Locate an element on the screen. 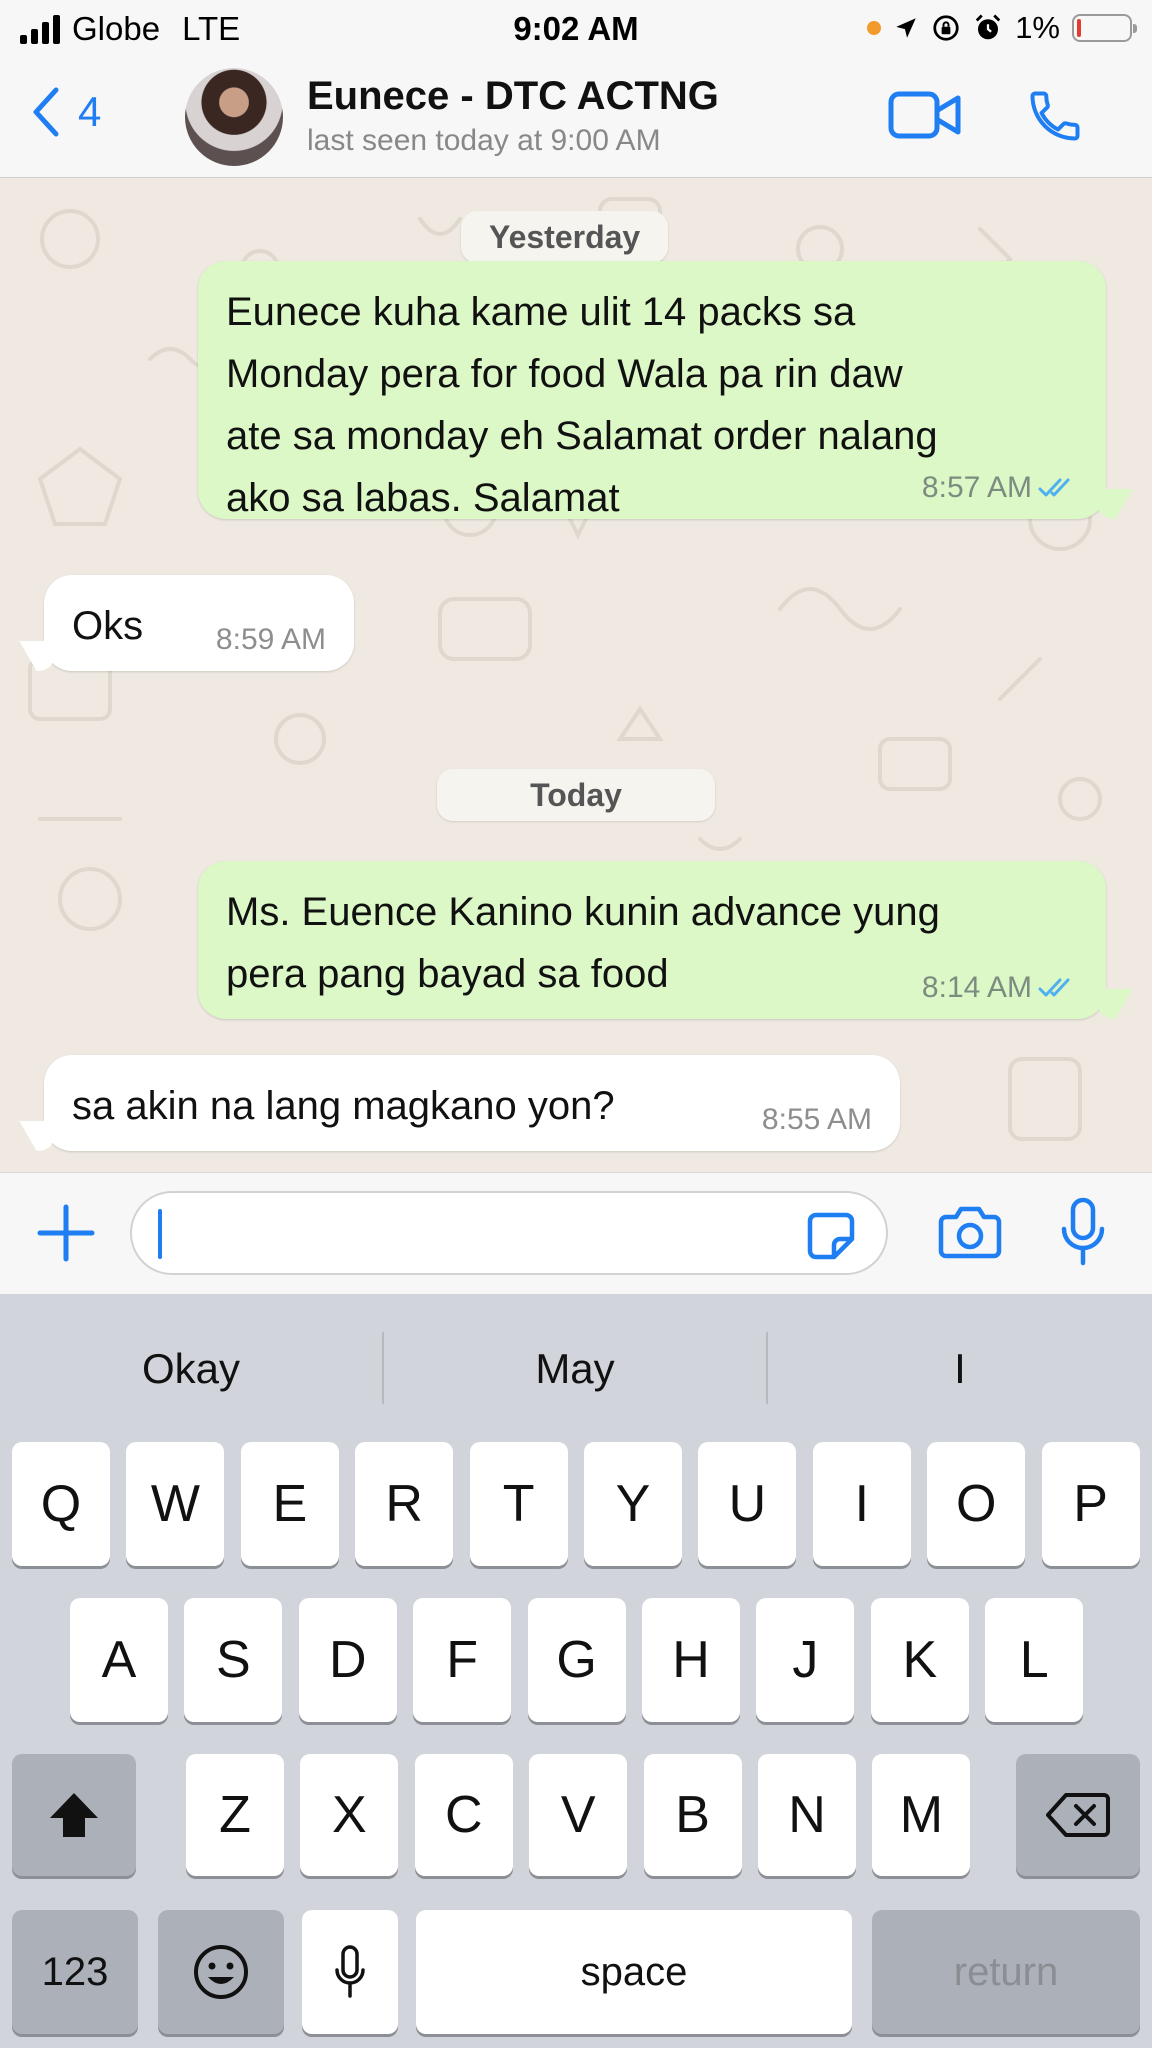 This screenshot has width=1152, height=2048. dictation-key is located at coordinates (350, 1972).